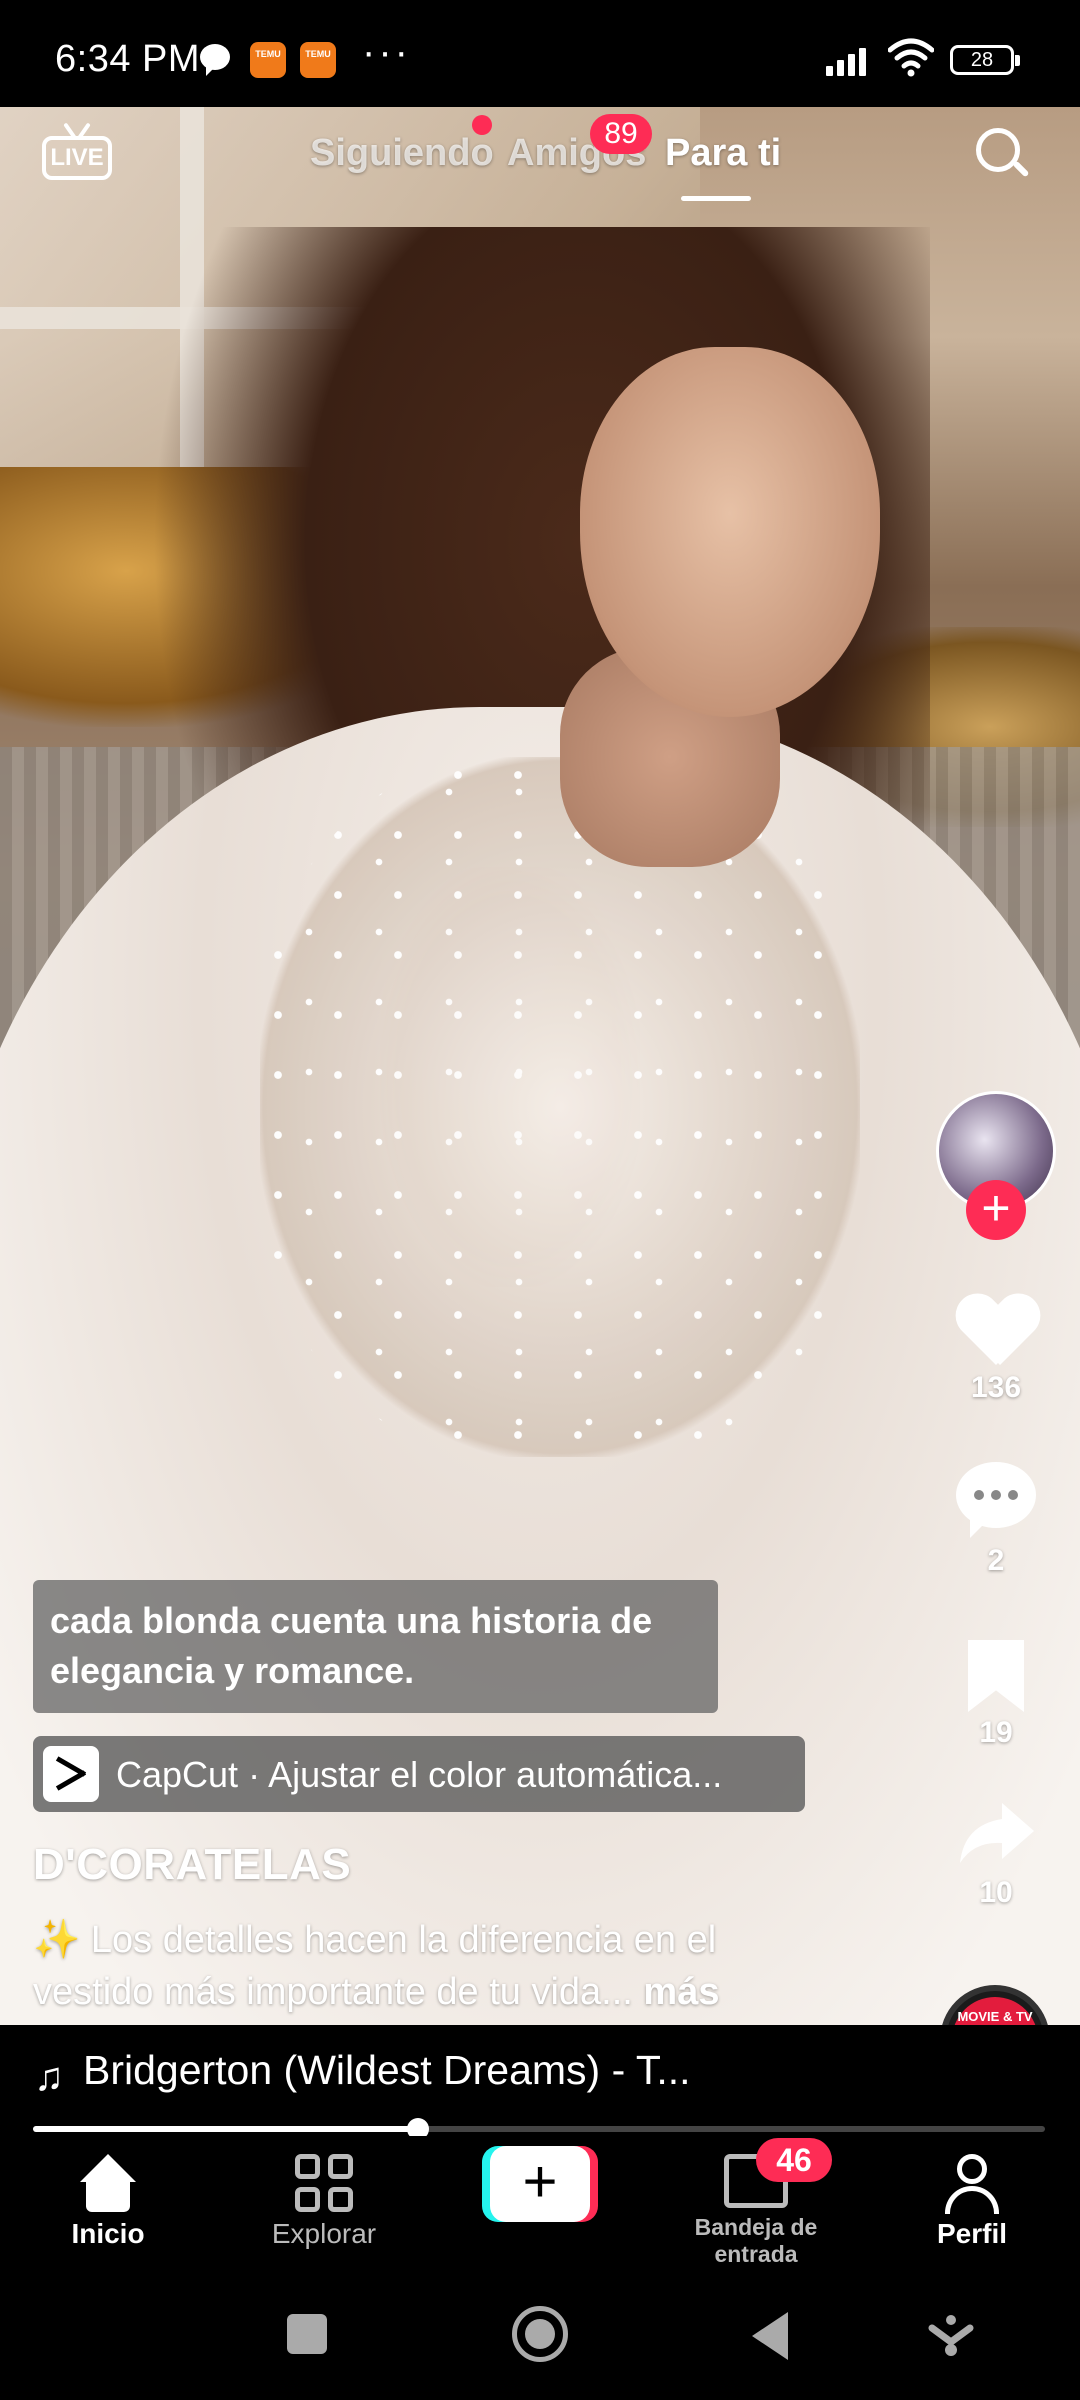 The height and width of the screenshot is (2400, 1080). I want to click on comment-button: 2, so click(996, 1520).